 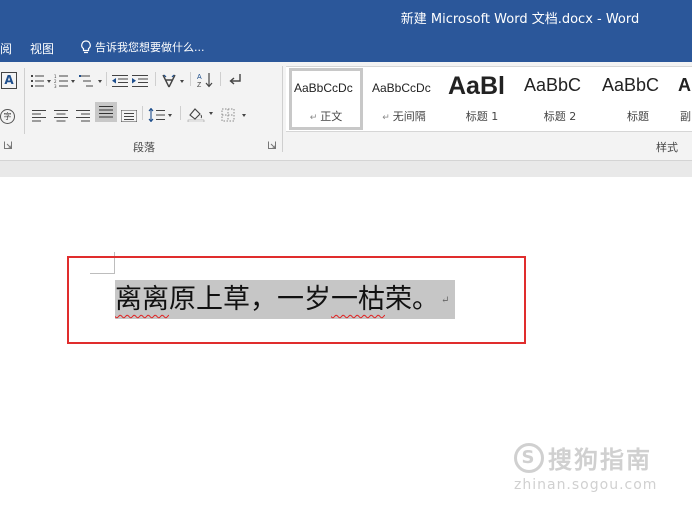 I want to click on watermark-title: 搜狗指南, so click(x=600, y=460).